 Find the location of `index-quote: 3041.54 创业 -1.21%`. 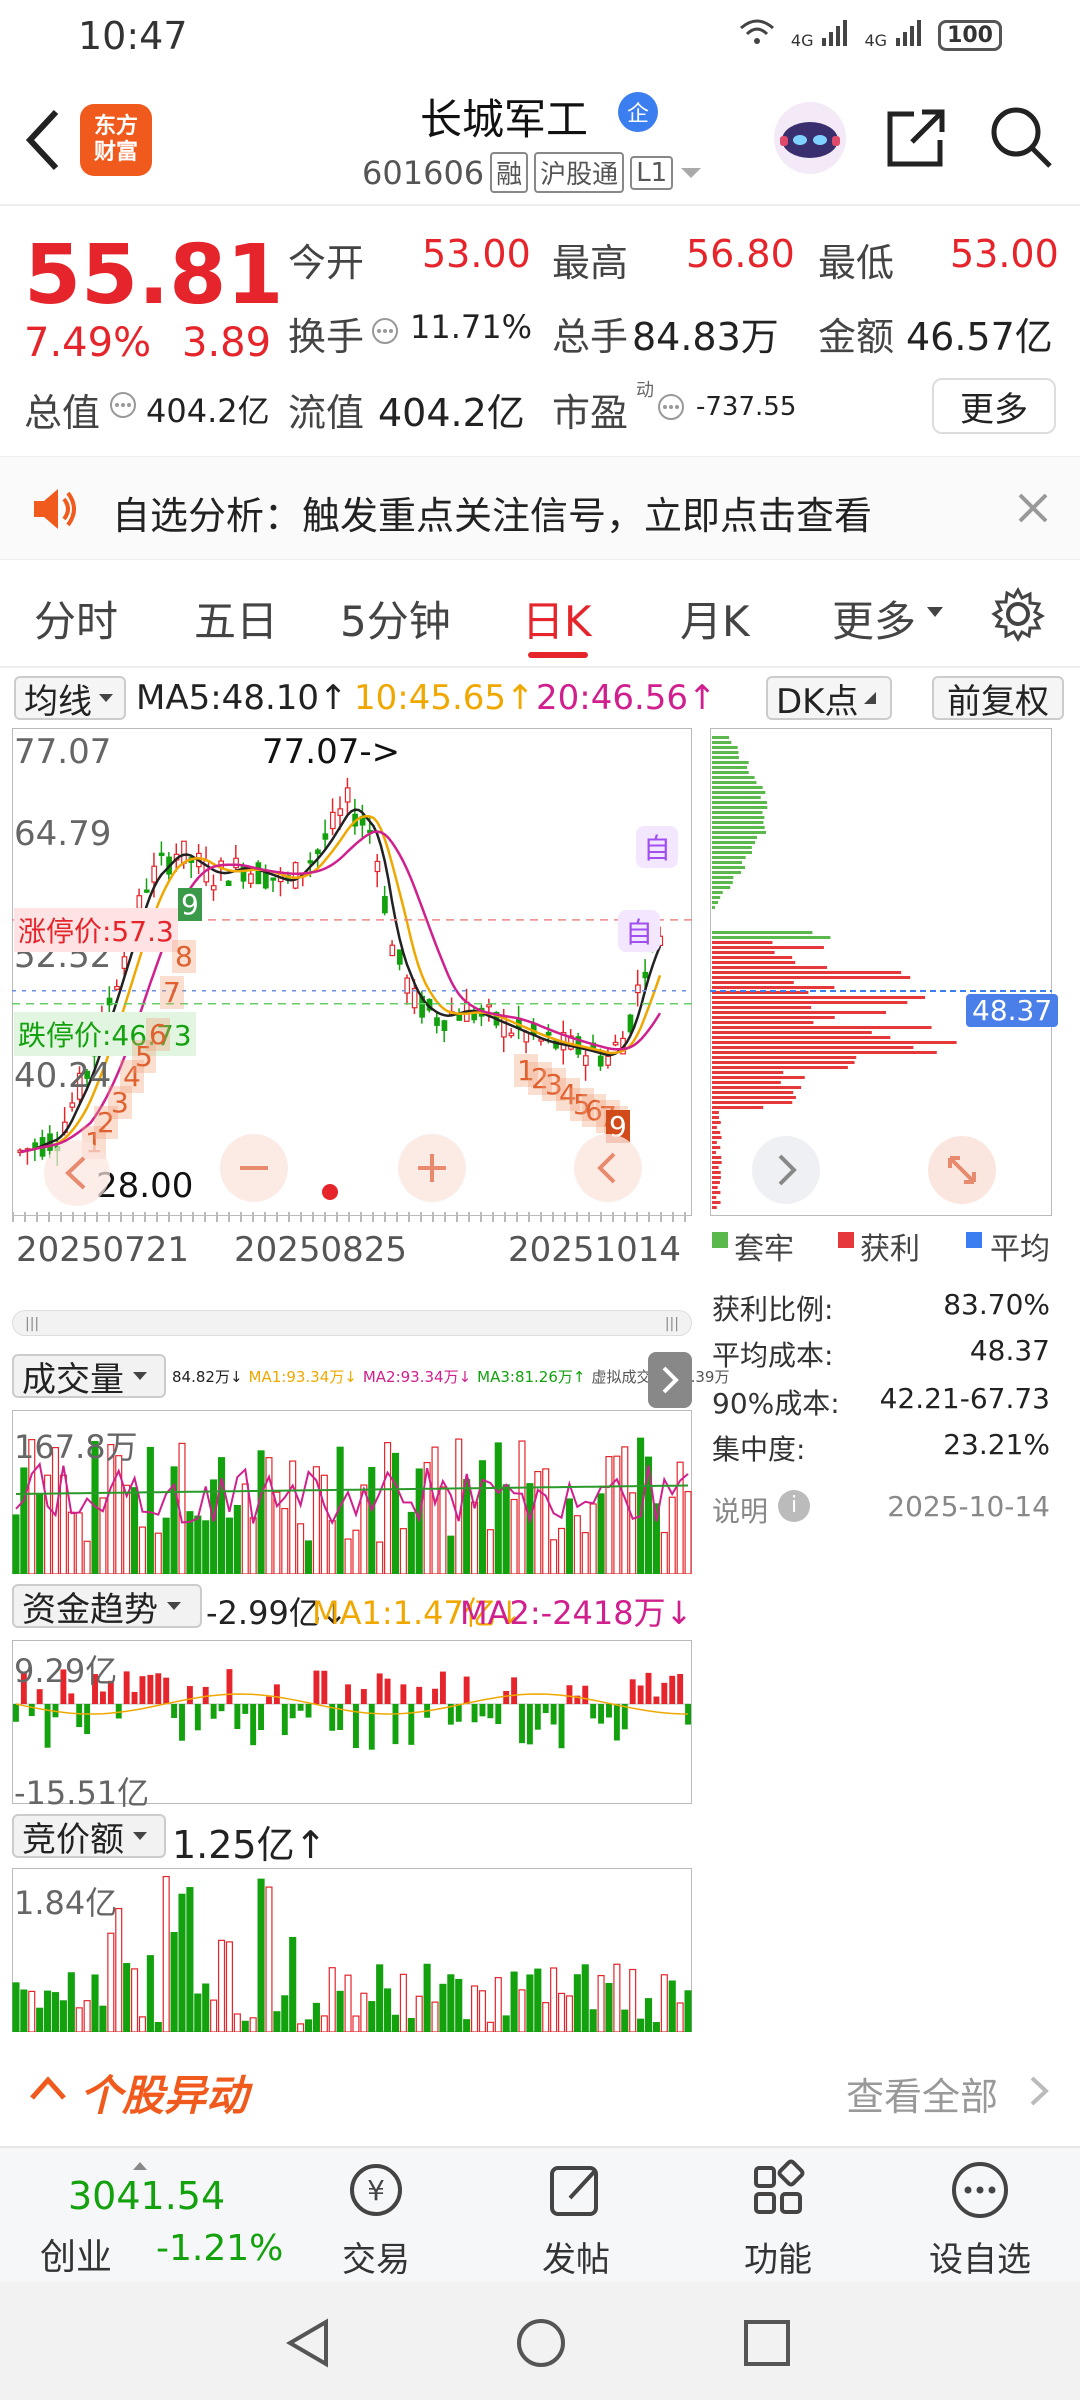

index-quote: 3041.54 创业 -1.21% is located at coordinates (160, 2217).